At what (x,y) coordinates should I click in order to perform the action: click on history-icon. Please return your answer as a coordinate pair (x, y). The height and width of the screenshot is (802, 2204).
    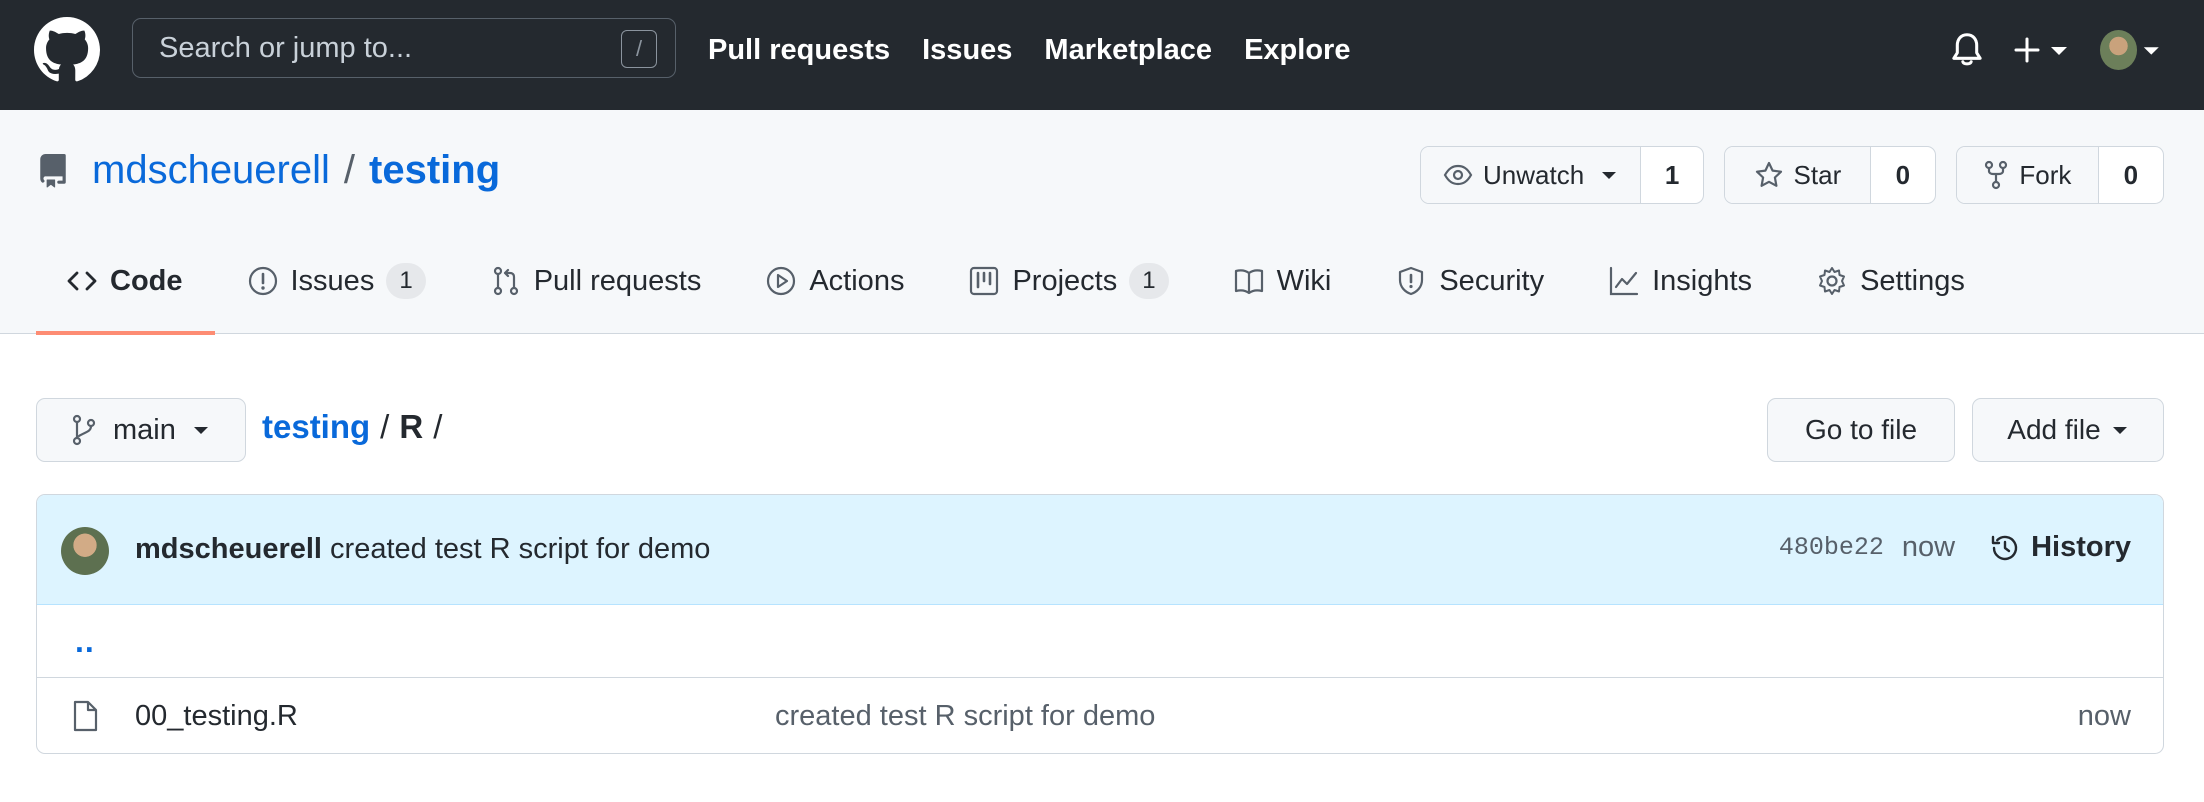
    Looking at the image, I should click on (2004, 547).